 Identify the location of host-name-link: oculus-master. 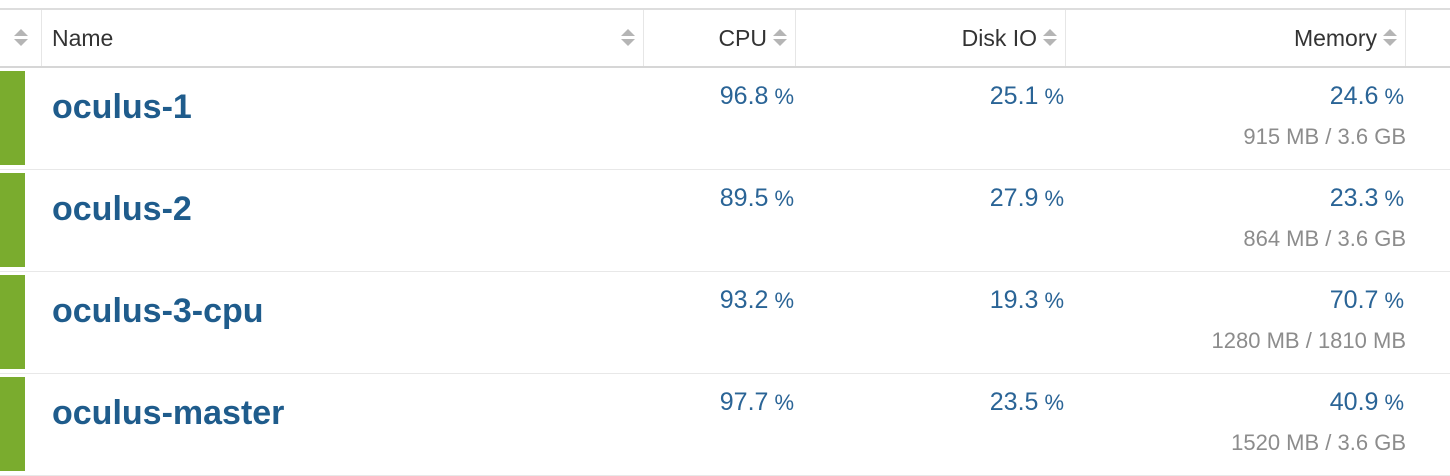
(168, 413).